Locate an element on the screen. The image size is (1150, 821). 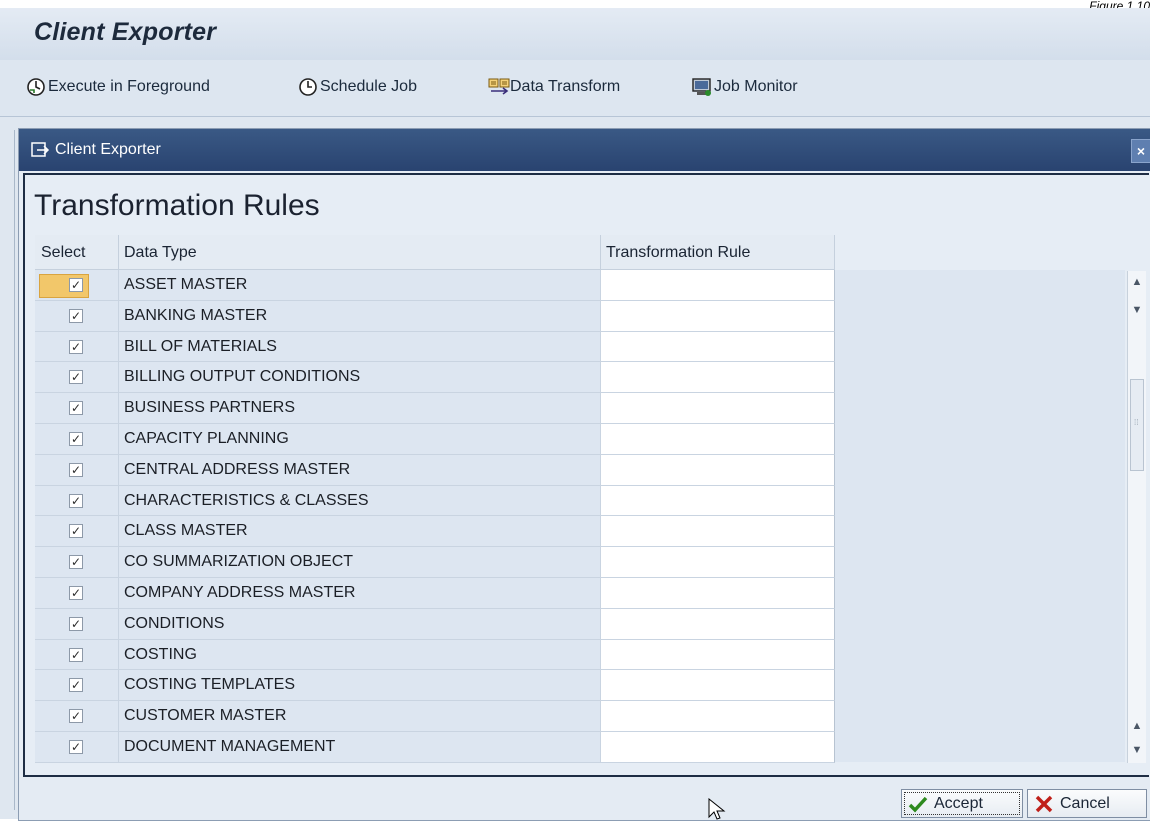
table-row: ✓ BANKING MASTER is located at coordinates (435, 316).